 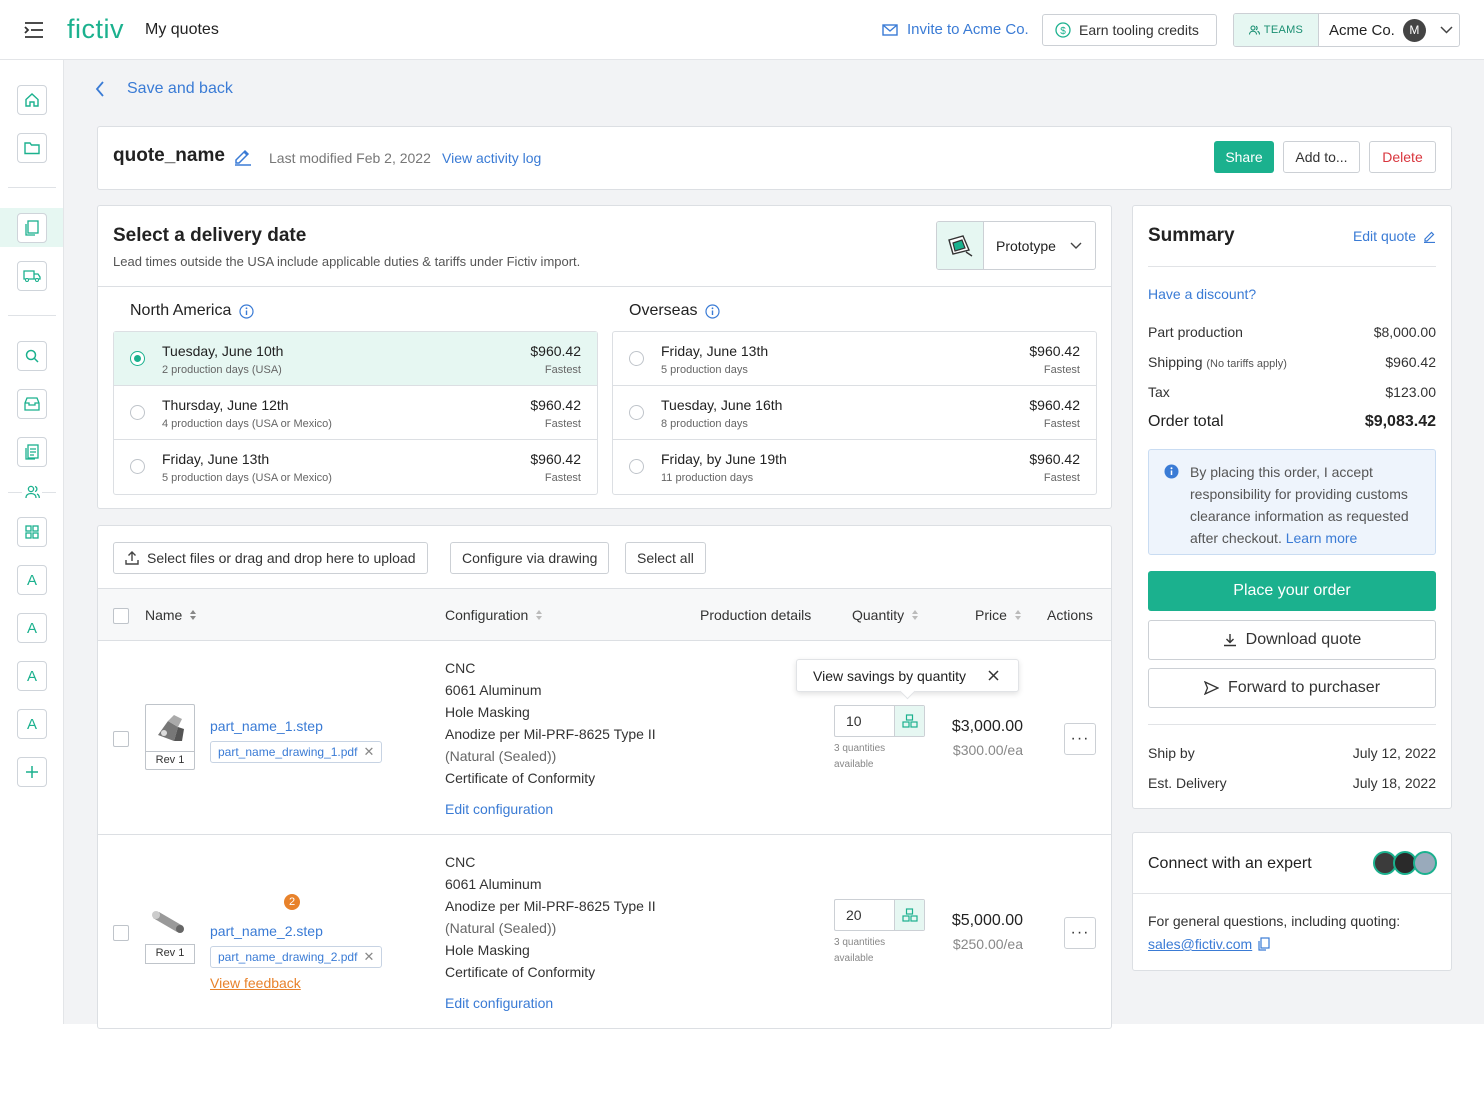 I want to click on mode-select: Prototype, so click(x=1016, y=245).